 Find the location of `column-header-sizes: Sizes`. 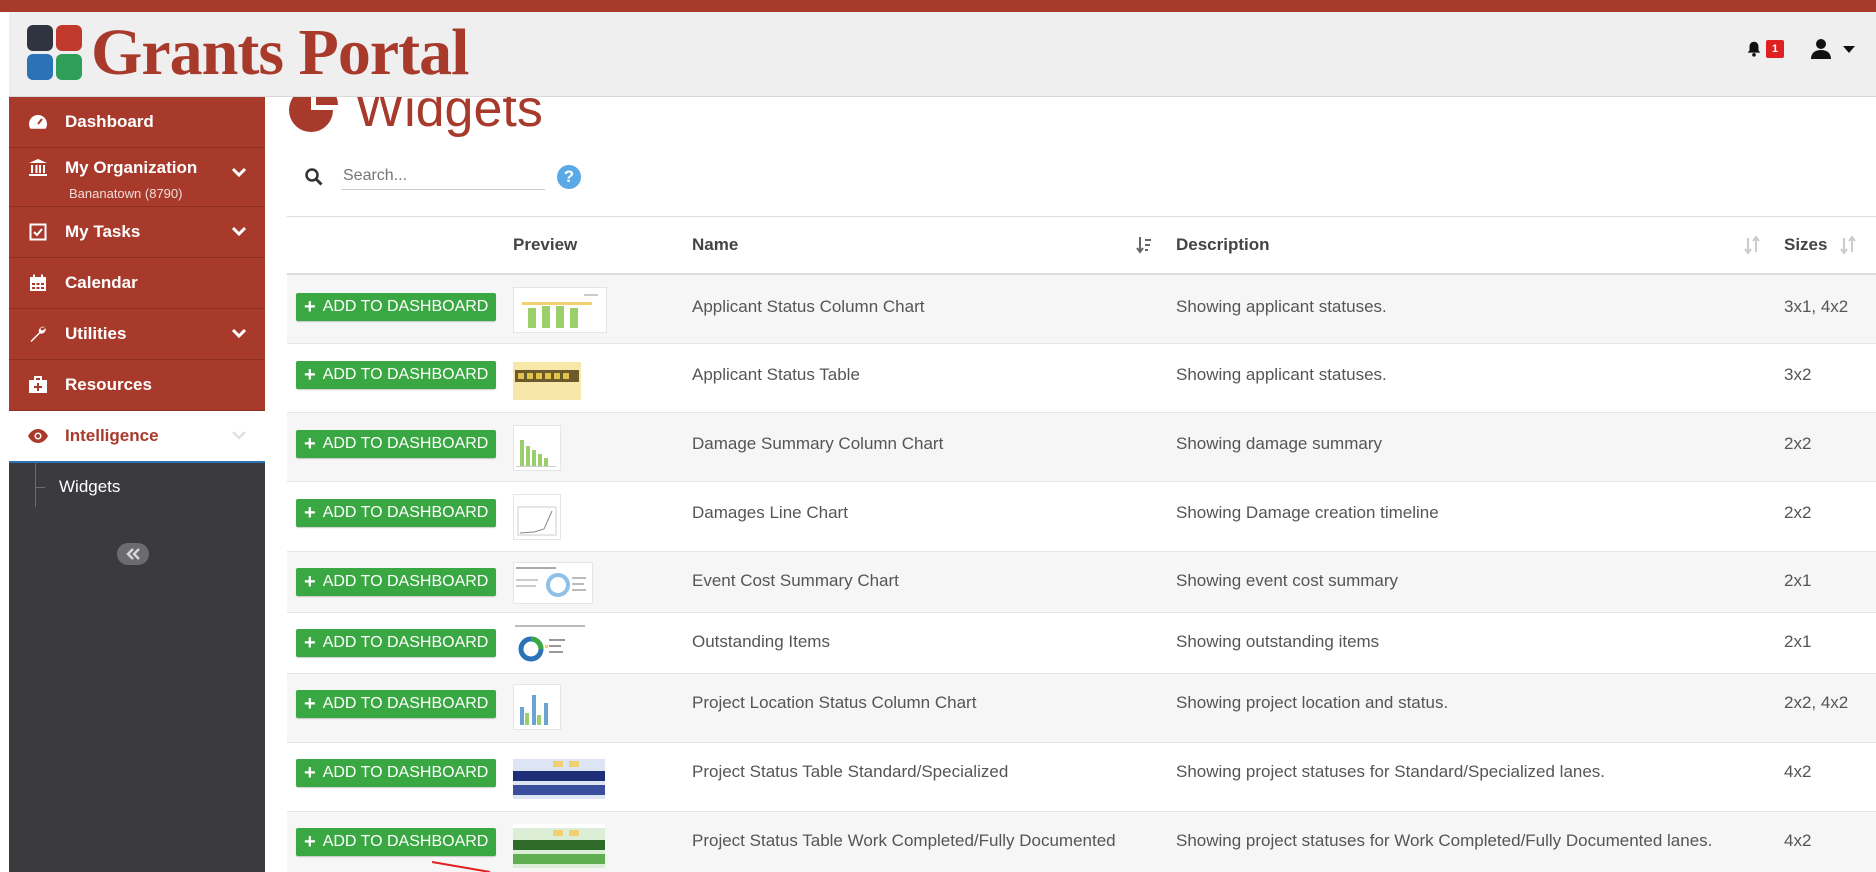

column-header-sizes: Sizes is located at coordinates (1805, 245).